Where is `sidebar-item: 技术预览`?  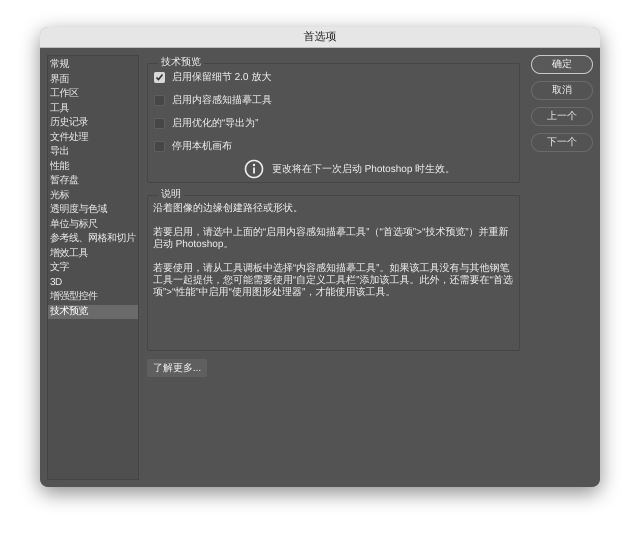 sidebar-item: 技术预览 is located at coordinates (93, 311).